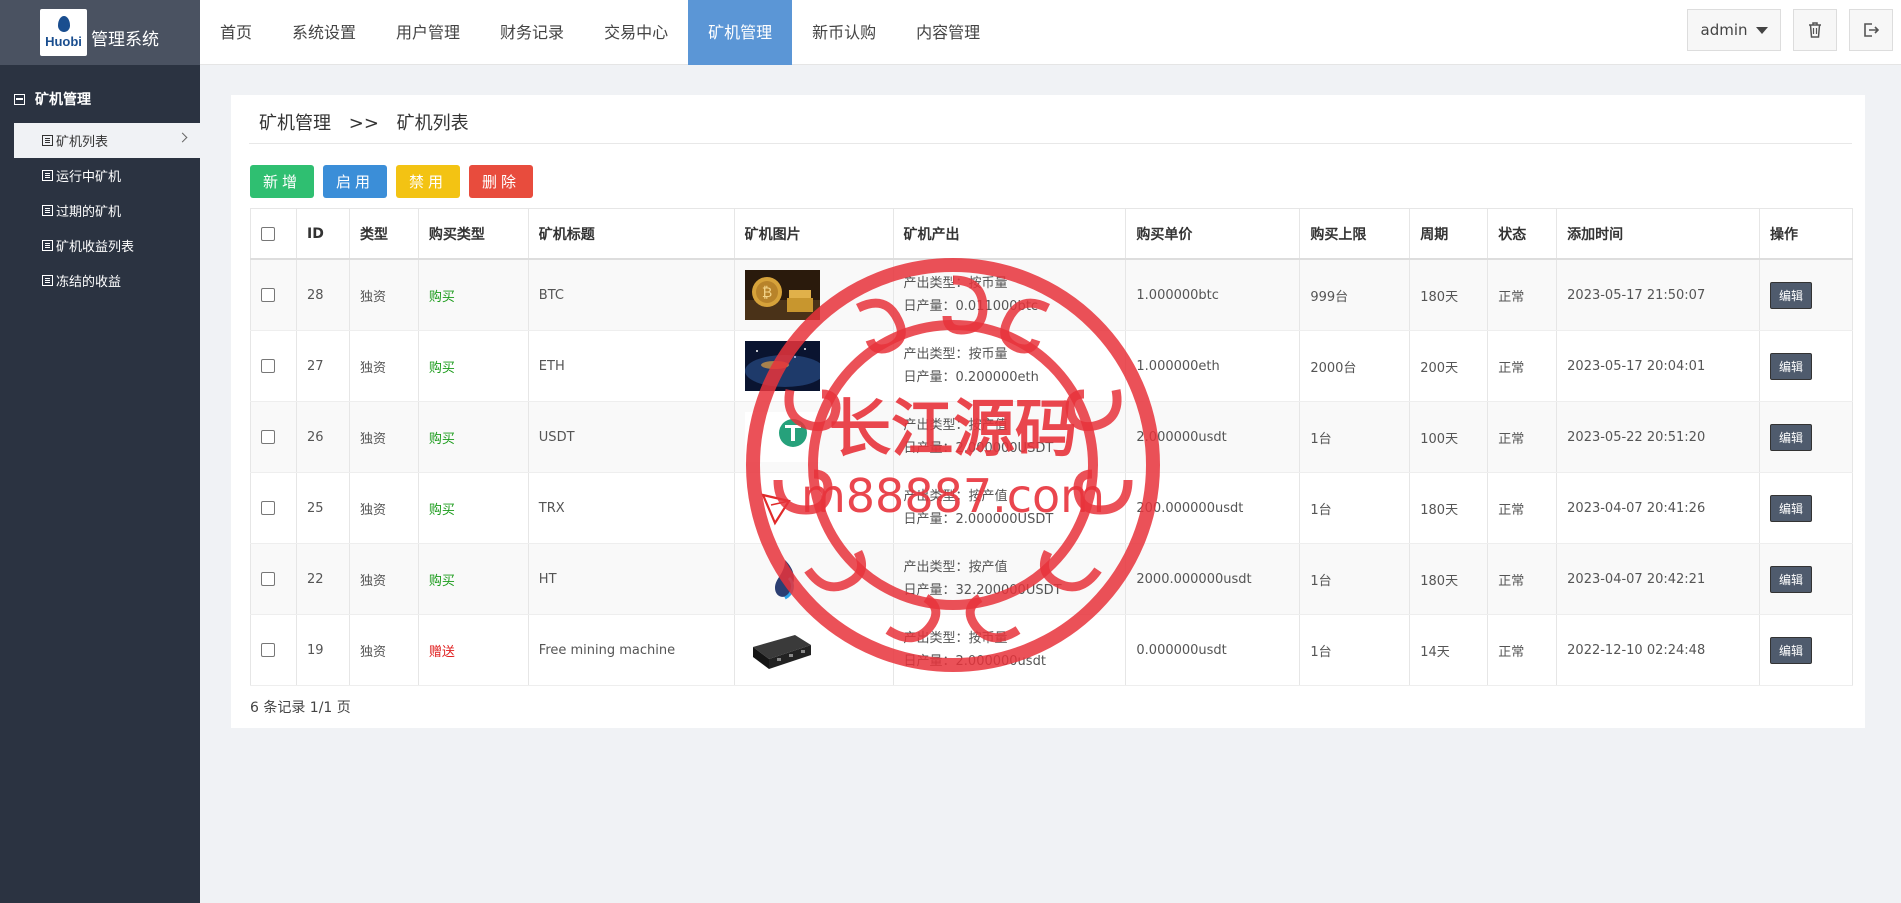 The width and height of the screenshot is (1901, 903). I want to click on column-header: 周期, so click(1449, 234).